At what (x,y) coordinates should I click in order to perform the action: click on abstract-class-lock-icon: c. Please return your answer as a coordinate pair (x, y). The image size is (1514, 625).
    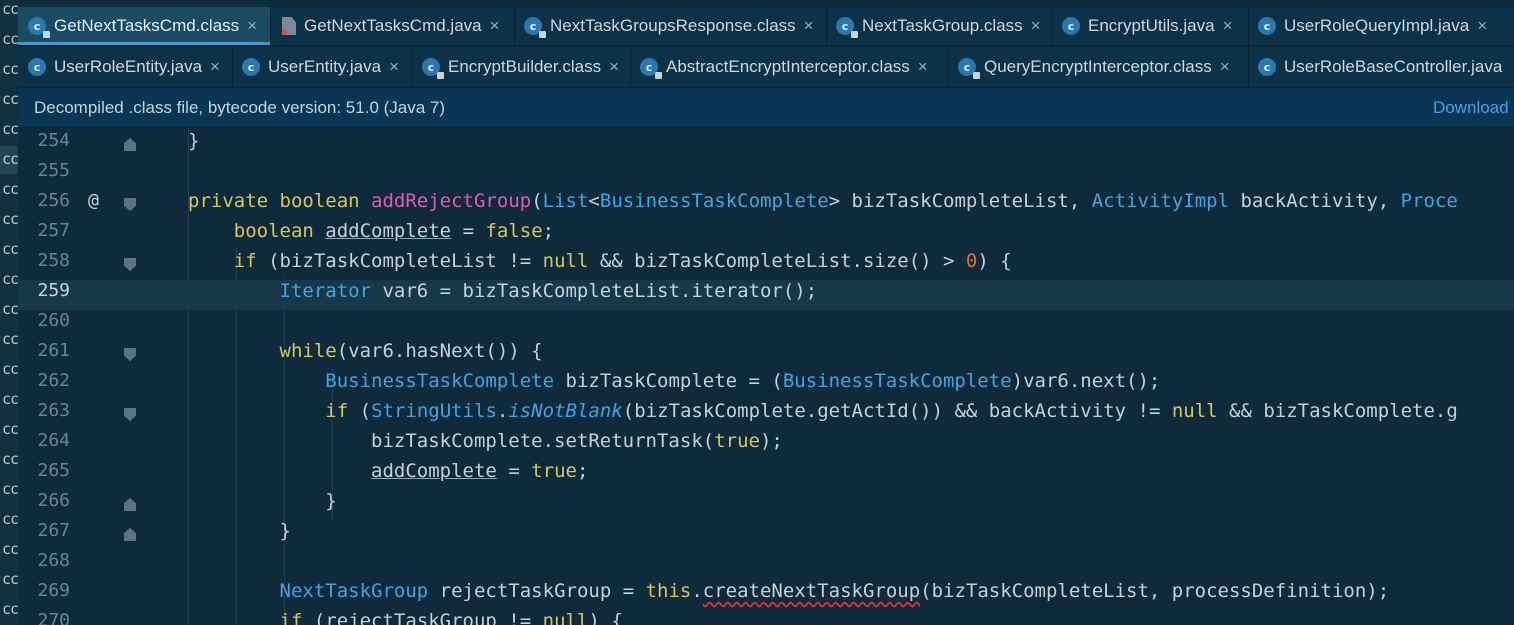
    Looking at the image, I should click on (651, 68).